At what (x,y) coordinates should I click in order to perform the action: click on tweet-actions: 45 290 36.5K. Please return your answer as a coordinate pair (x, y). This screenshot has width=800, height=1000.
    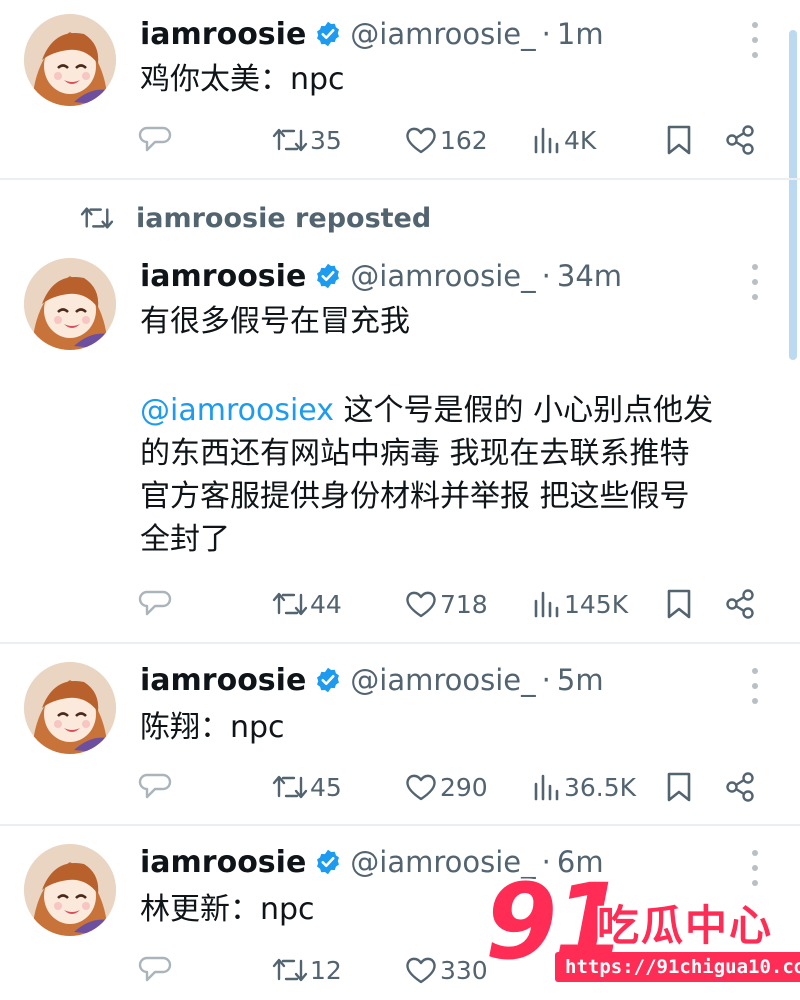
    Looking at the image, I should click on (400, 787).